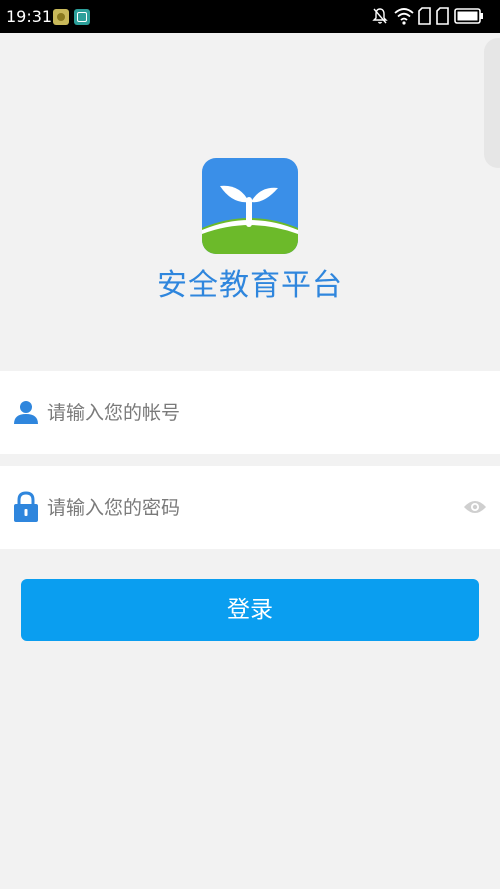  What do you see at coordinates (380, 16) in the screenshot?
I see `mute-bell-icon` at bounding box center [380, 16].